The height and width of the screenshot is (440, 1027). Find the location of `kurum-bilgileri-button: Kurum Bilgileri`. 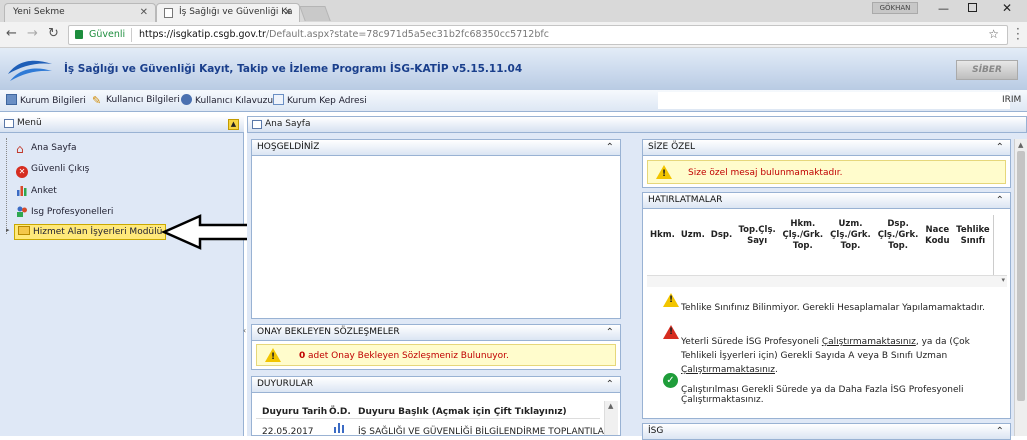

kurum-bilgileri-button: Kurum Bilgileri is located at coordinates (46, 100).